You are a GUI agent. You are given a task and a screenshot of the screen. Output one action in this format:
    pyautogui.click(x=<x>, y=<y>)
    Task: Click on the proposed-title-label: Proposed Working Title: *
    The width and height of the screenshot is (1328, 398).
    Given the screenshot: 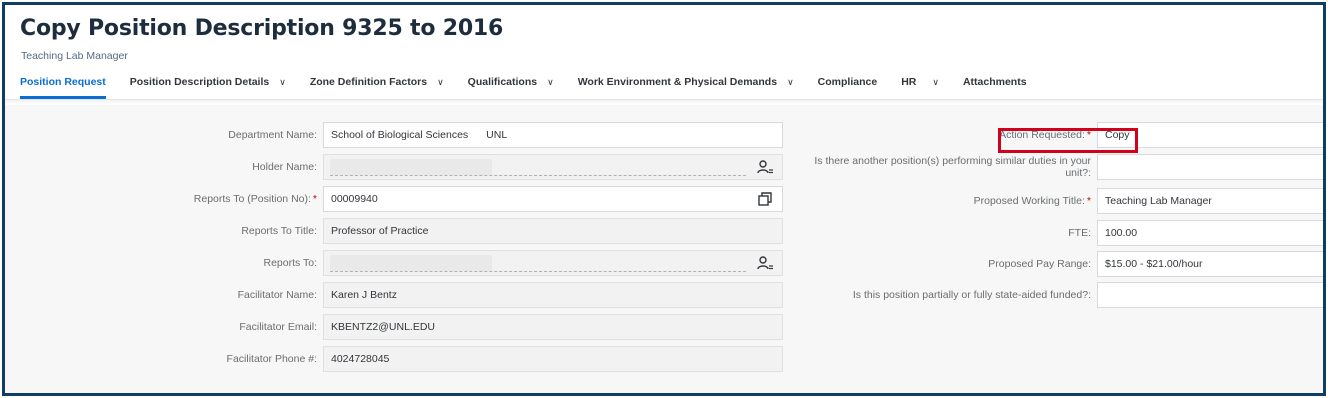 What is the action you would take?
    pyautogui.click(x=1032, y=201)
    